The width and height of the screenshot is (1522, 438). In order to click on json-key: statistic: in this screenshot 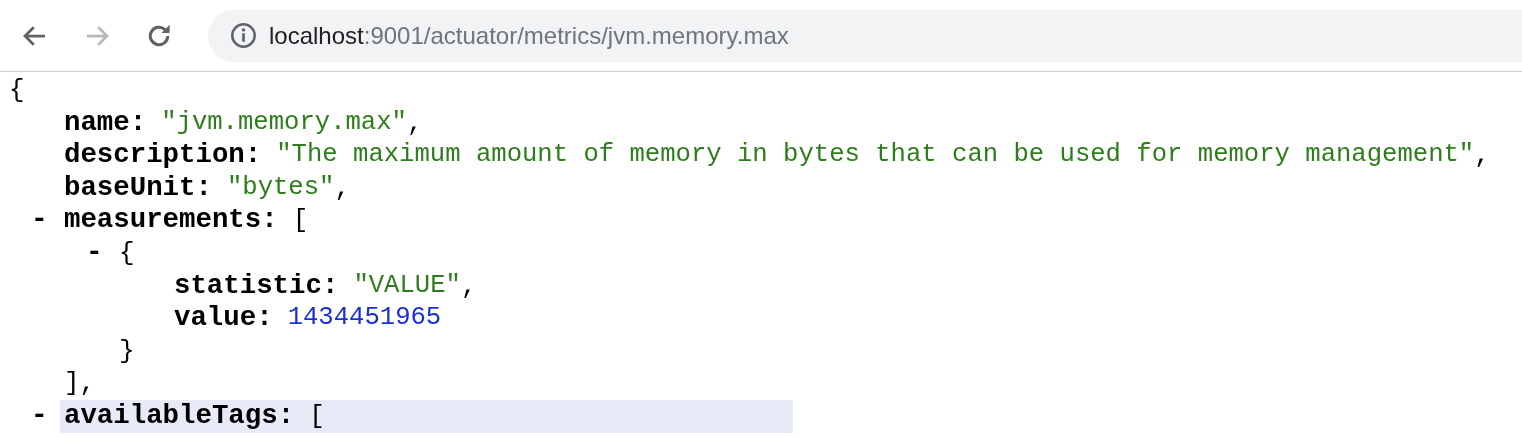, I will do `click(256, 286)`.